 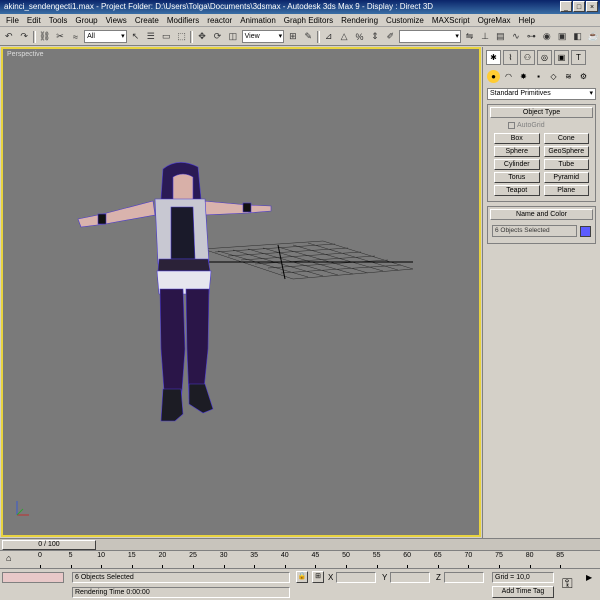 I want to click on plane-button: Plane, so click(x=566, y=190).